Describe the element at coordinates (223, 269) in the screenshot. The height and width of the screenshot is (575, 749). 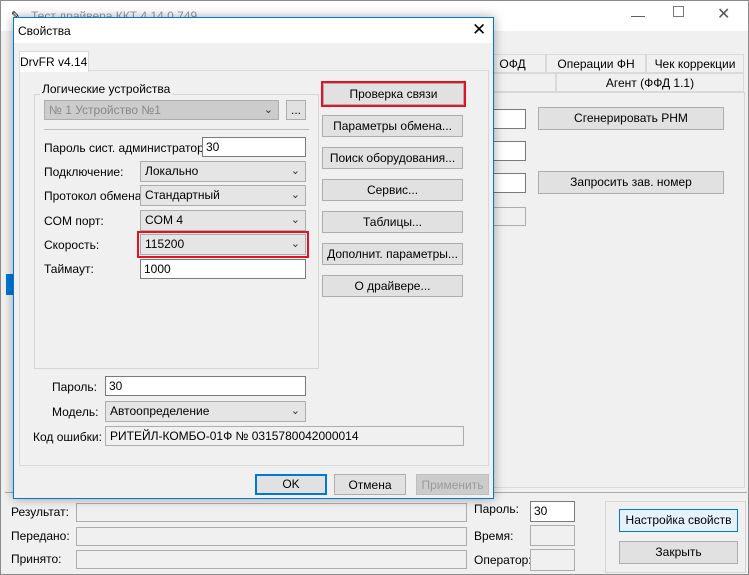
I see `timeout-input: 1000` at that location.